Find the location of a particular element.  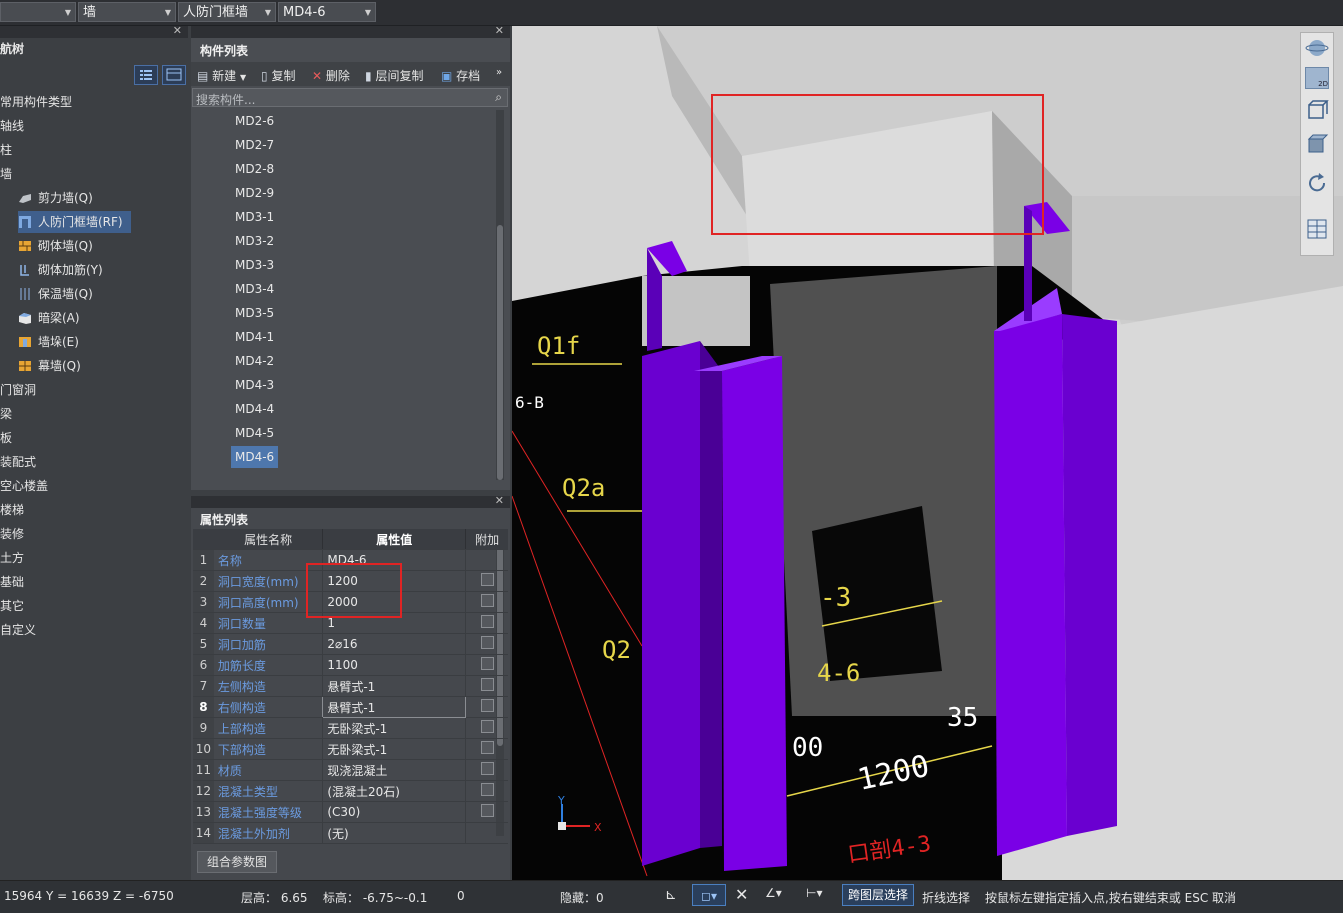

rotate-icon is located at coordinates (1317, 183).